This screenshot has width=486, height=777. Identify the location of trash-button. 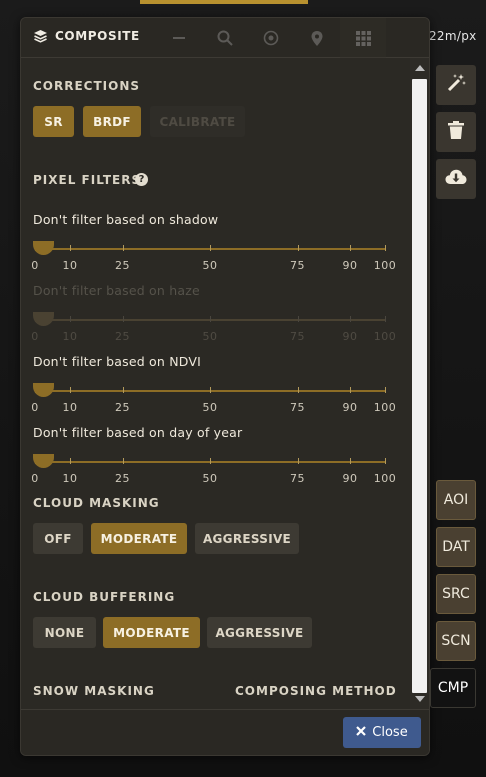
(456, 132).